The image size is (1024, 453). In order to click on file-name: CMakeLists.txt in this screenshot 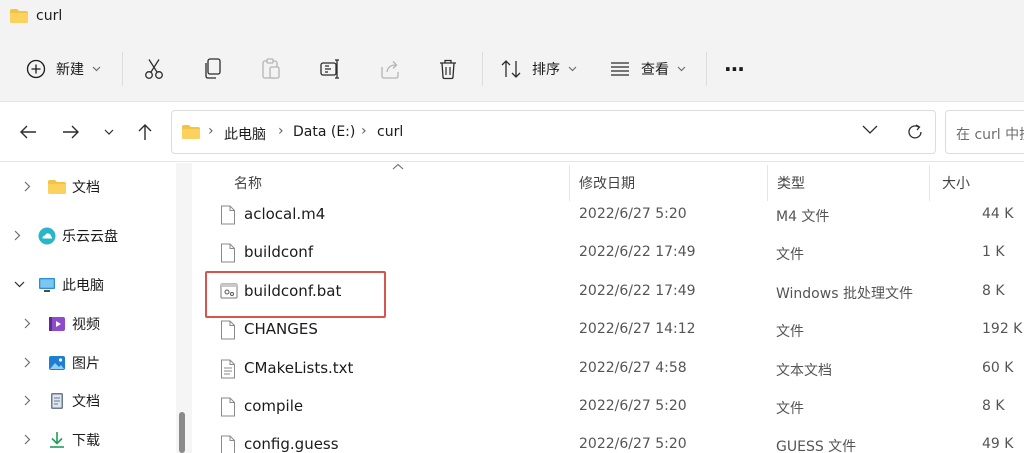, I will do `click(299, 368)`.